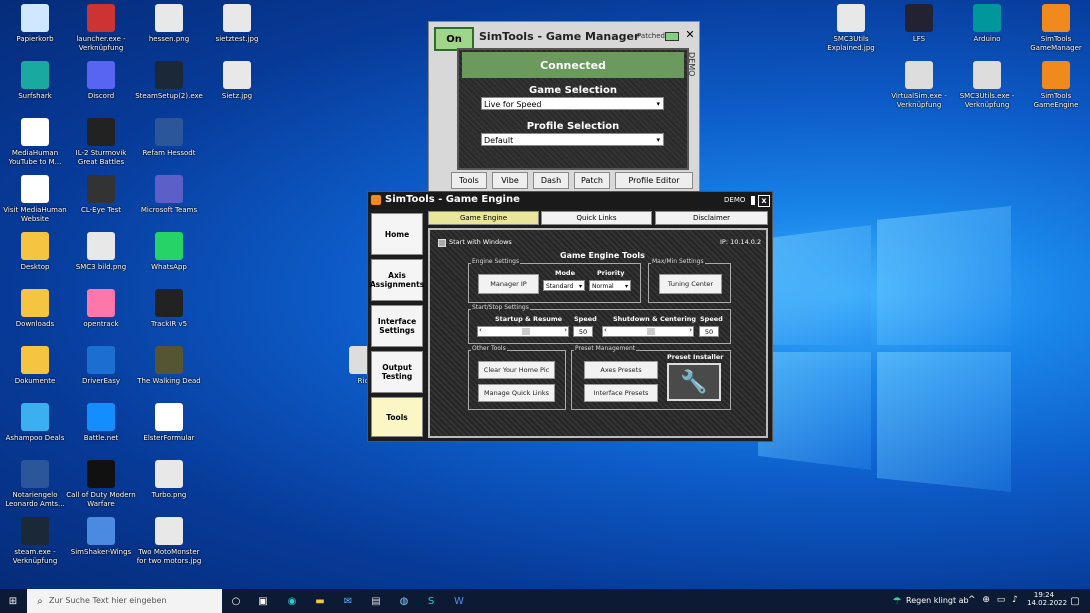 The width and height of the screenshot is (1090, 613). I want to click on game-selection-dropdown: Live for Speed ▾, so click(572, 103).